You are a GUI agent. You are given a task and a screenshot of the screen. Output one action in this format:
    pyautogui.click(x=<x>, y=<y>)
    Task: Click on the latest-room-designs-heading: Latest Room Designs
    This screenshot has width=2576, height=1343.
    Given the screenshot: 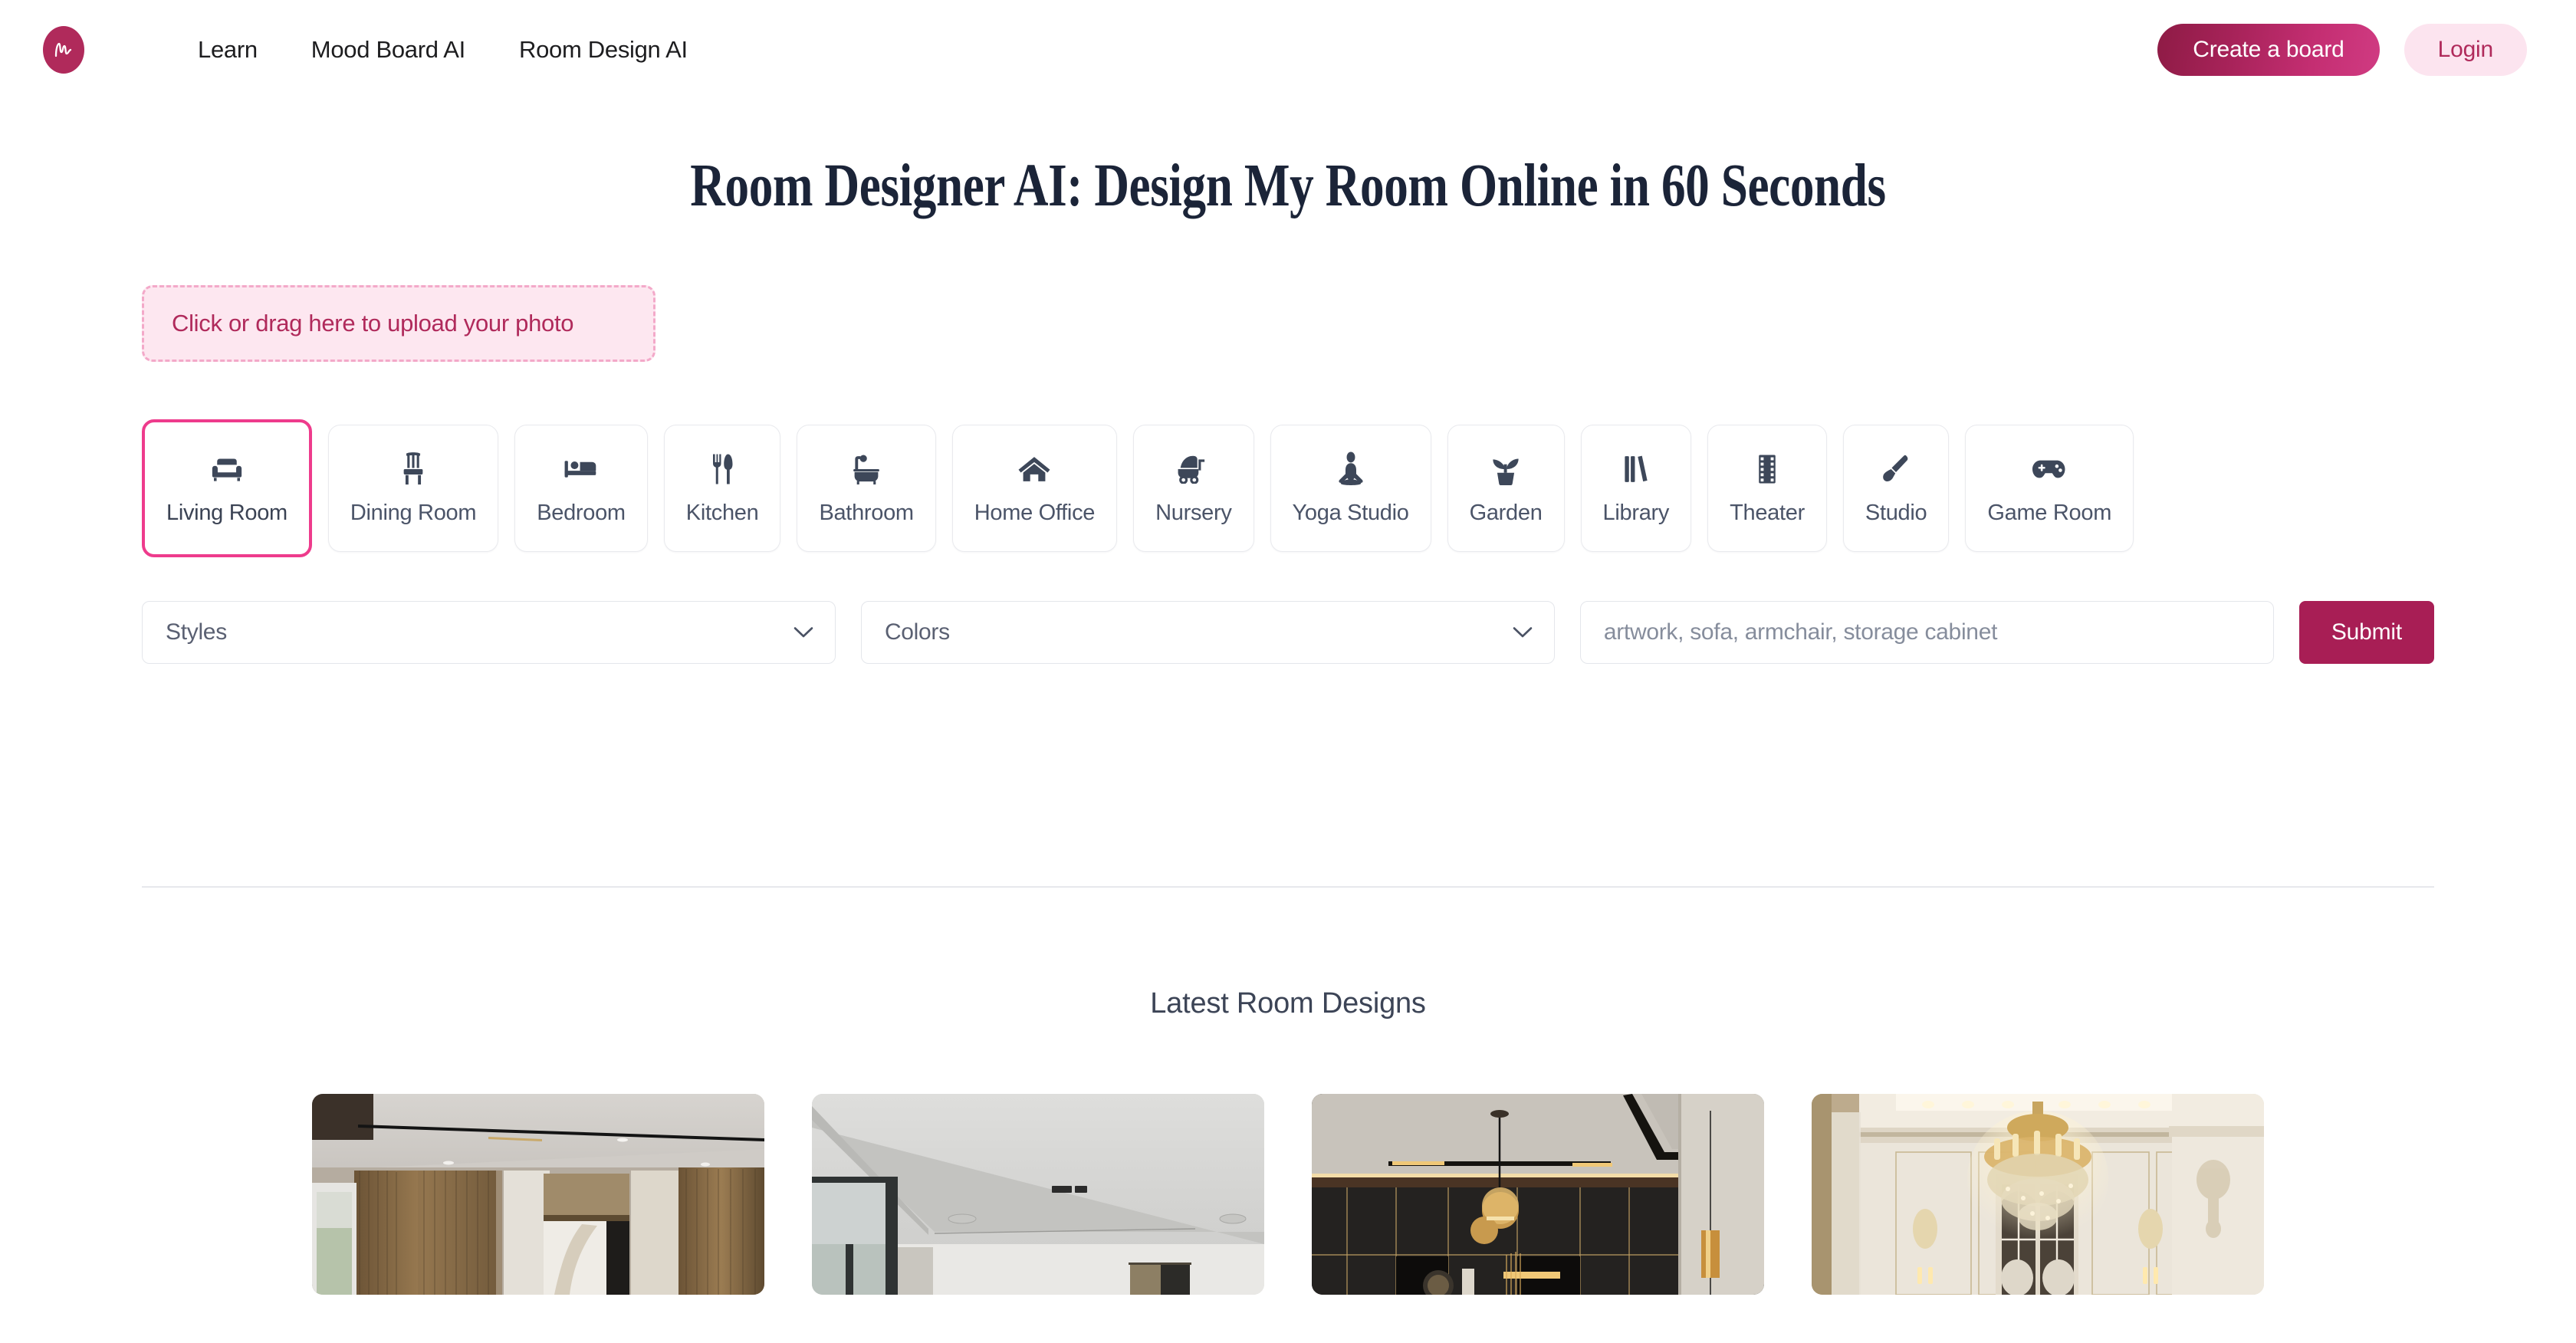 What is the action you would take?
    pyautogui.click(x=1288, y=1004)
    